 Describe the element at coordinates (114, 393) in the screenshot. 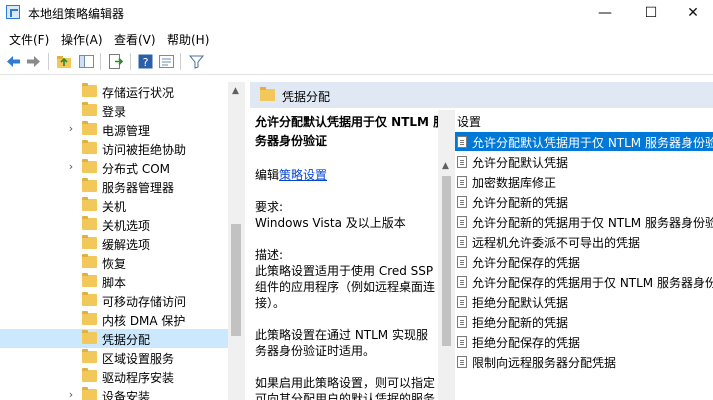

I see `tree-item-device-installation: › 设备安装` at that location.